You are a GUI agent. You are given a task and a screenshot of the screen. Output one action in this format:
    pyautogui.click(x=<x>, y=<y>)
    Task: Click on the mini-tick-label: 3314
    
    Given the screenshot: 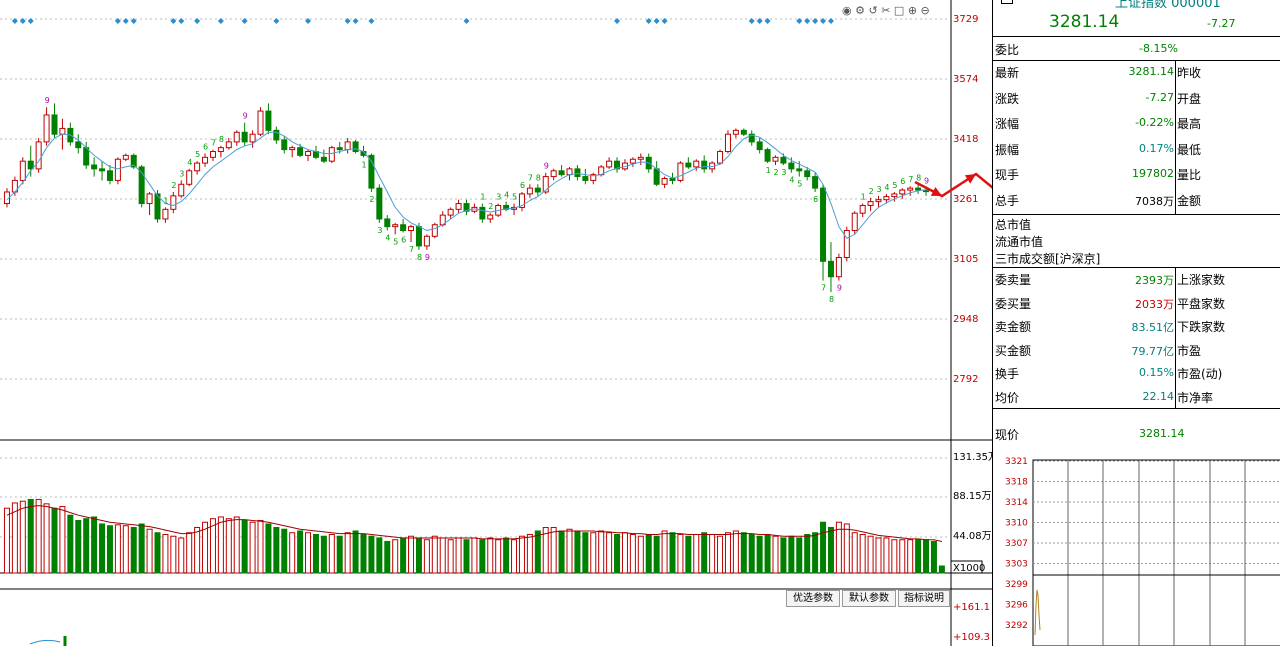 What is the action you would take?
    pyautogui.click(x=1016, y=503)
    